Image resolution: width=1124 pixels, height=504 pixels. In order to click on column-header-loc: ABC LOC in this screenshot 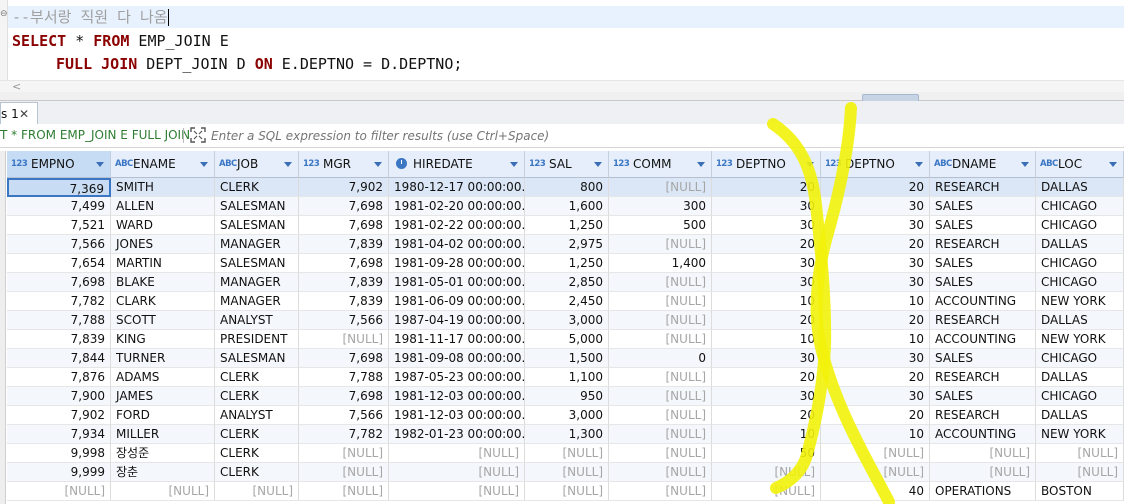, I will do `click(1080, 164)`.